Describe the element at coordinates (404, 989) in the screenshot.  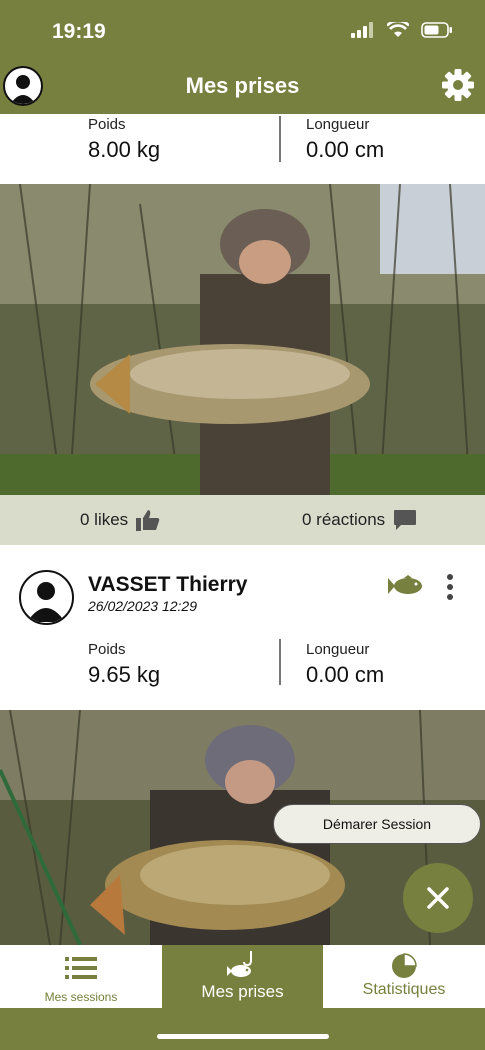
I see `tab-label: Statistiques` at that location.